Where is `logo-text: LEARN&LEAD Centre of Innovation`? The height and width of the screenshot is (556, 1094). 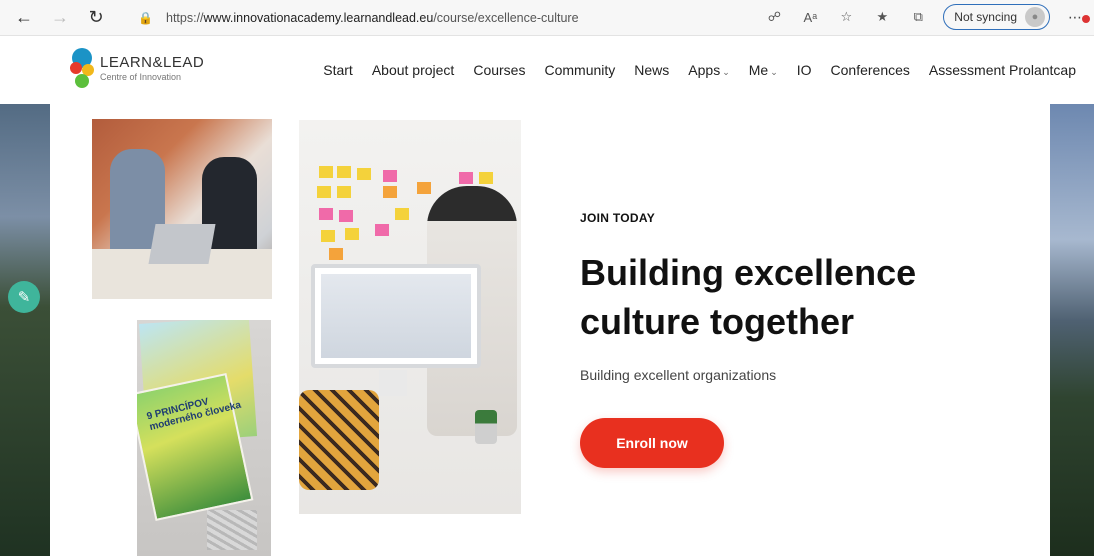 logo-text: LEARN&LEAD Centre of Innovation is located at coordinates (152, 68).